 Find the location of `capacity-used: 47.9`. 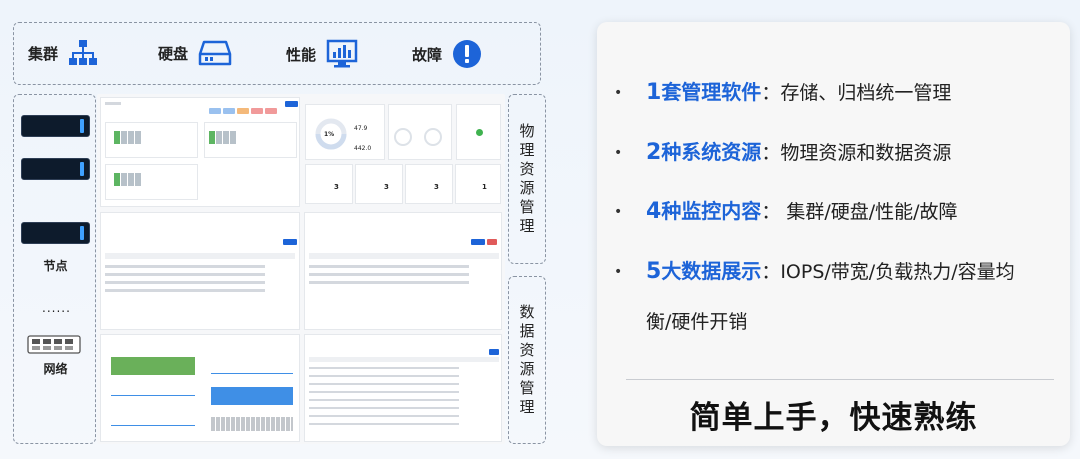

capacity-used: 47.9 is located at coordinates (361, 128).